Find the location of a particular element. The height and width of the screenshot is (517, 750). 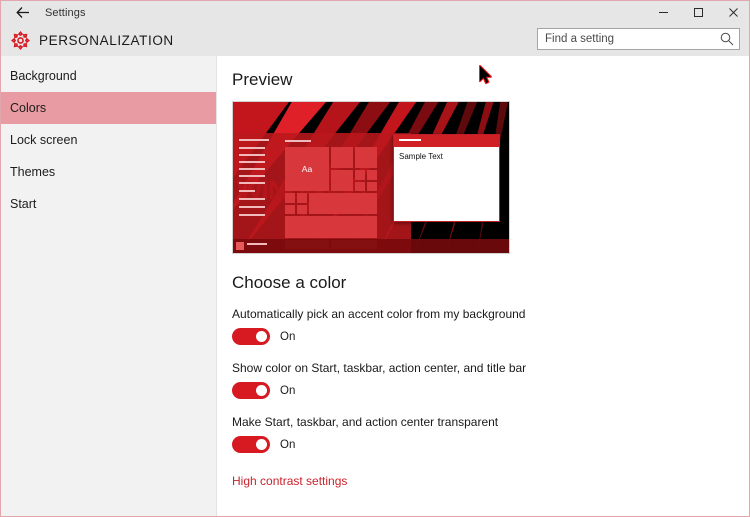

page-title: PERSONALIZATION is located at coordinates (106, 40).